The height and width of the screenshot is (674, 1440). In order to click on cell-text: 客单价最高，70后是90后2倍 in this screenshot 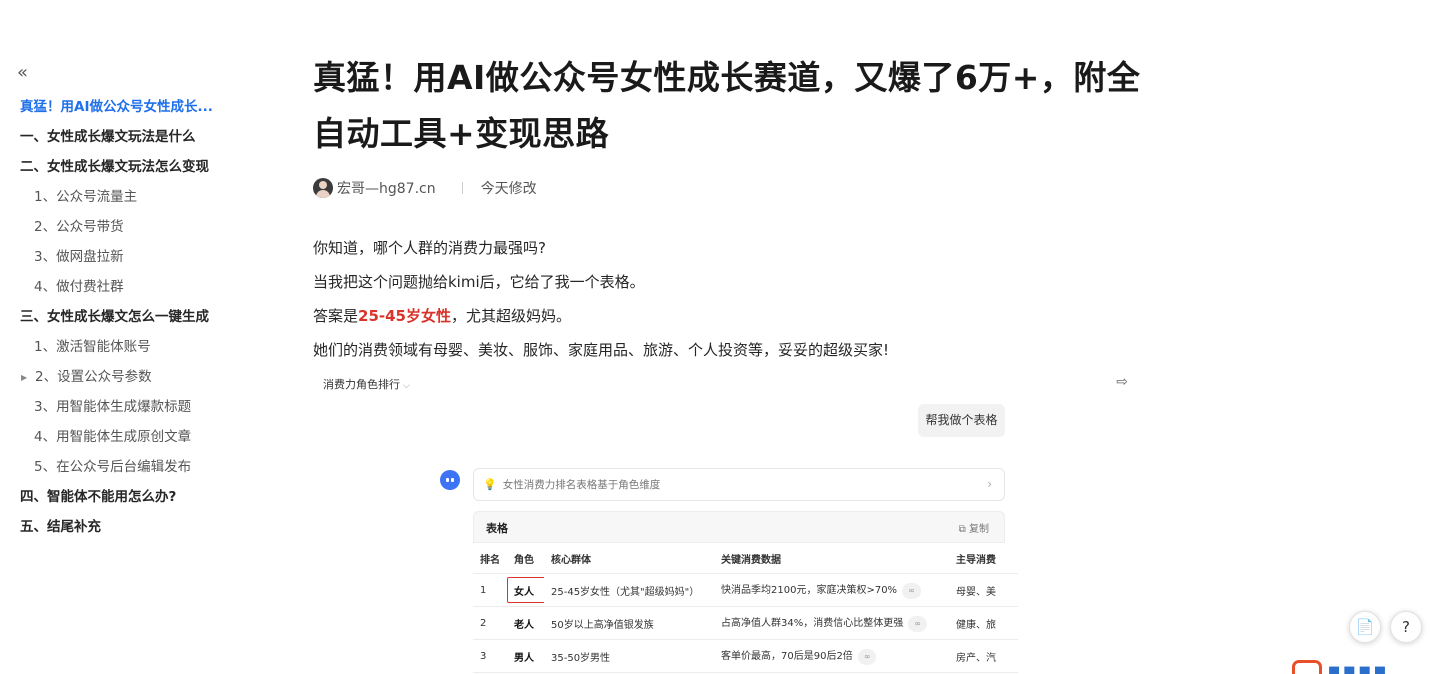, I will do `click(787, 656)`.